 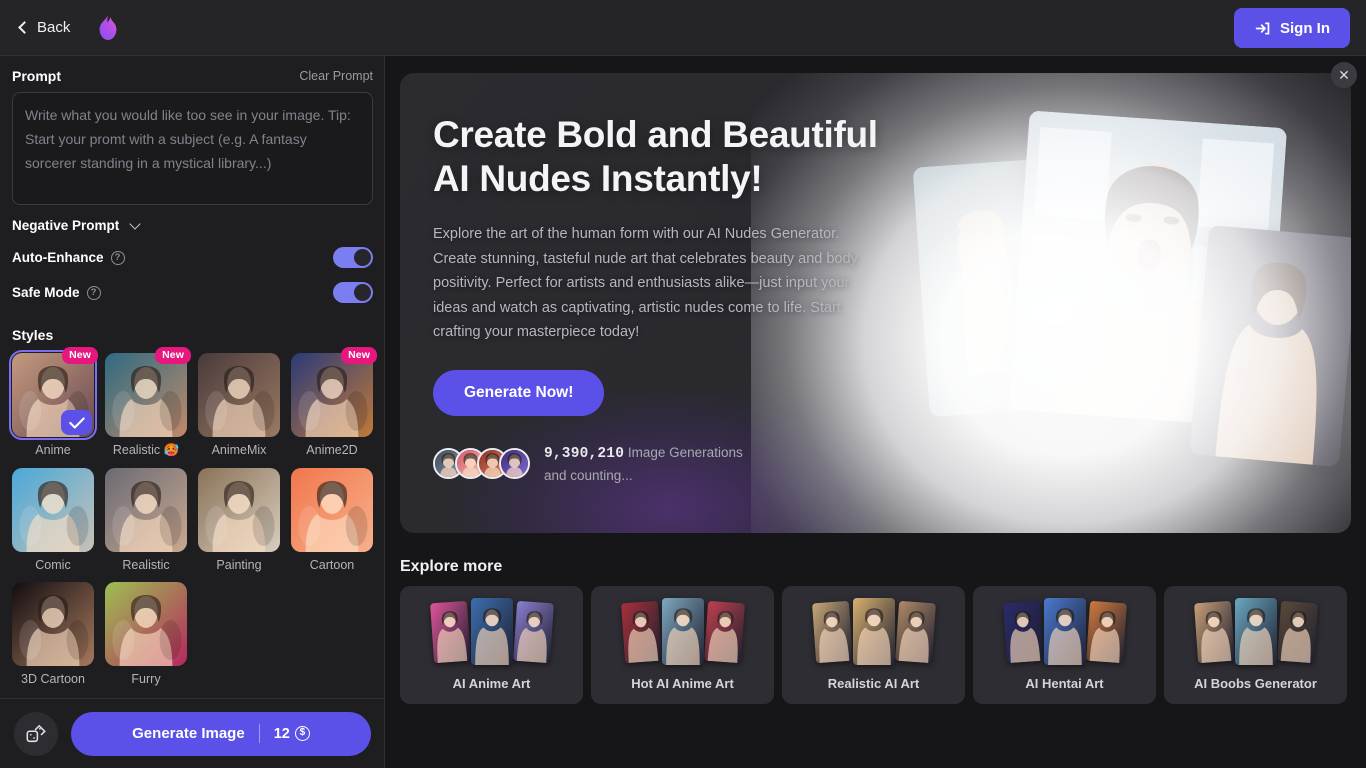 What do you see at coordinates (146, 450) in the screenshot?
I see `style-label: Realistic 🥵` at bounding box center [146, 450].